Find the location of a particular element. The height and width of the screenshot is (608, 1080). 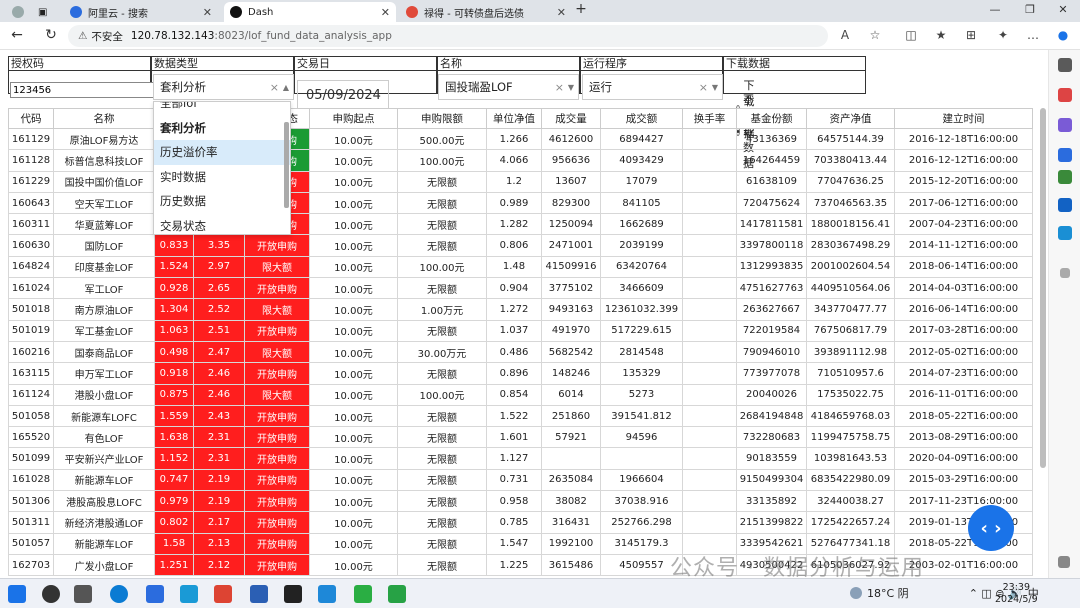

mail-icon is located at coordinates (155, 594).